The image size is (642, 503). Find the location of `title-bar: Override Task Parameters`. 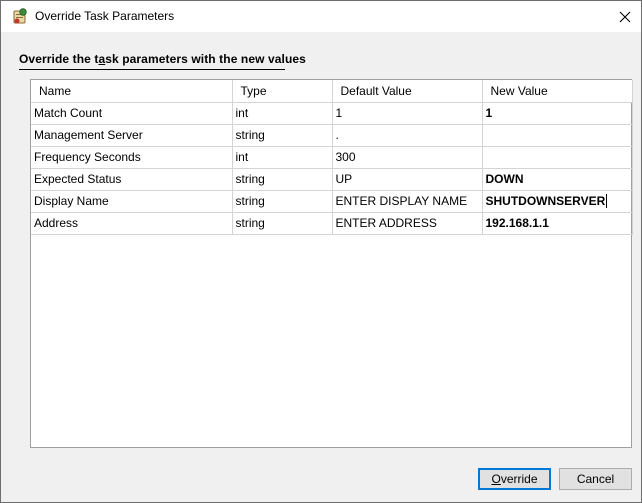

title-bar: Override Task Parameters is located at coordinates (321, 16).